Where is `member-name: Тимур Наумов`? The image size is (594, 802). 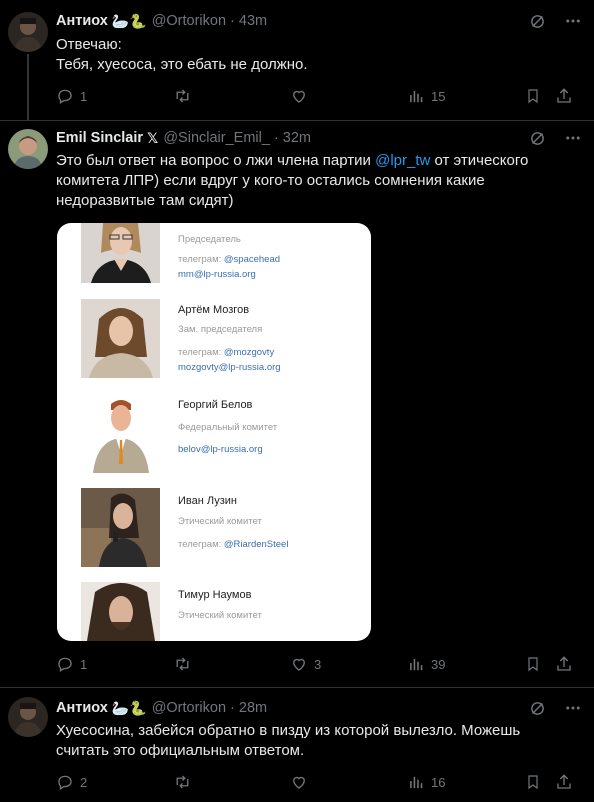
member-name: Тимур Наумов is located at coordinates (215, 595).